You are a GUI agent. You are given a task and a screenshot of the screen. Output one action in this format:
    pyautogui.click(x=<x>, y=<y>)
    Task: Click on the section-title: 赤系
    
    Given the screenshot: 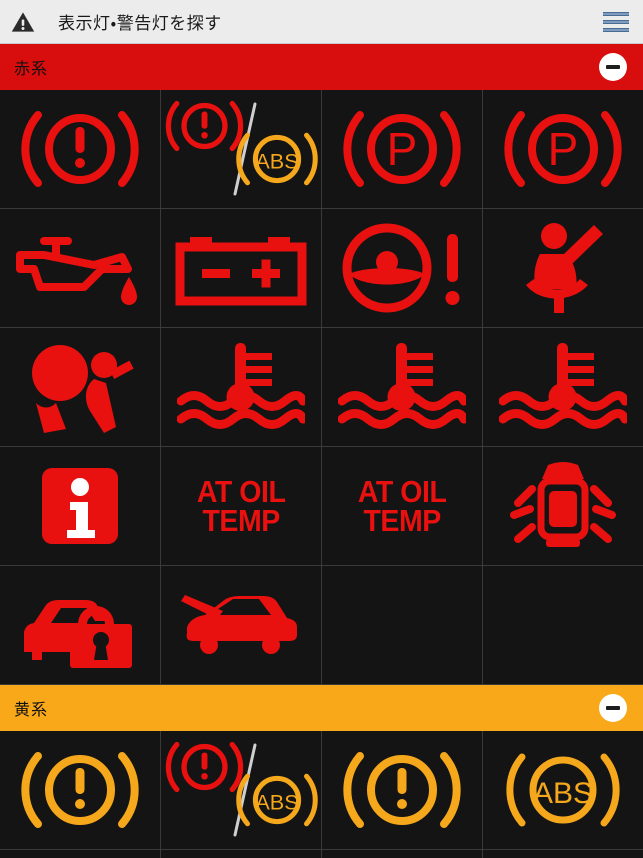 What is the action you would take?
    pyautogui.click(x=31, y=68)
    